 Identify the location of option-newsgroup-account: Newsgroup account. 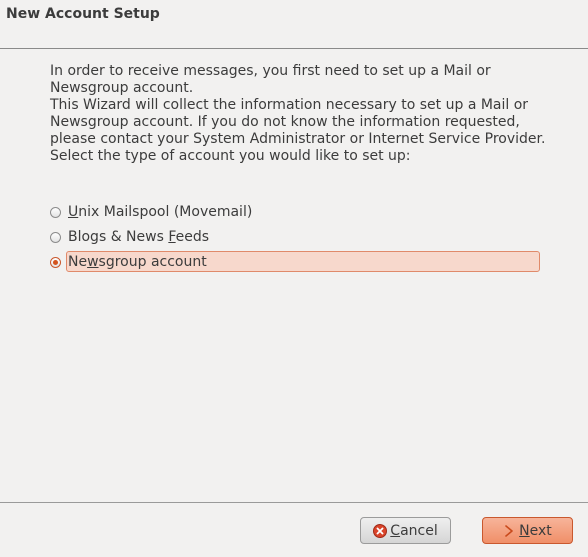
(129, 262).